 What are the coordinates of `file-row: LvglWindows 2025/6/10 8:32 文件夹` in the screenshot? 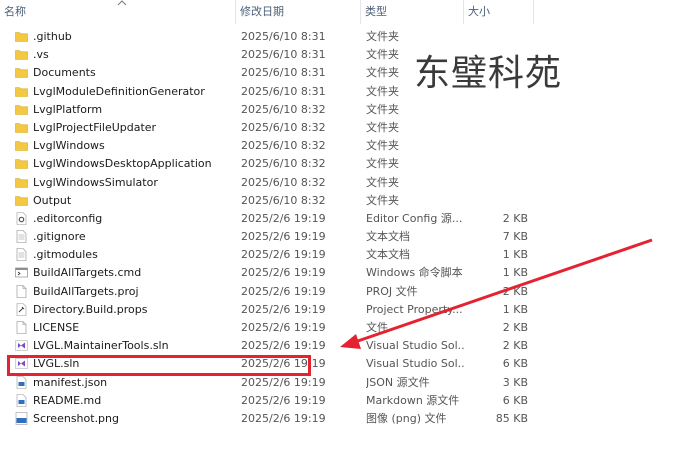 It's located at (341, 146).